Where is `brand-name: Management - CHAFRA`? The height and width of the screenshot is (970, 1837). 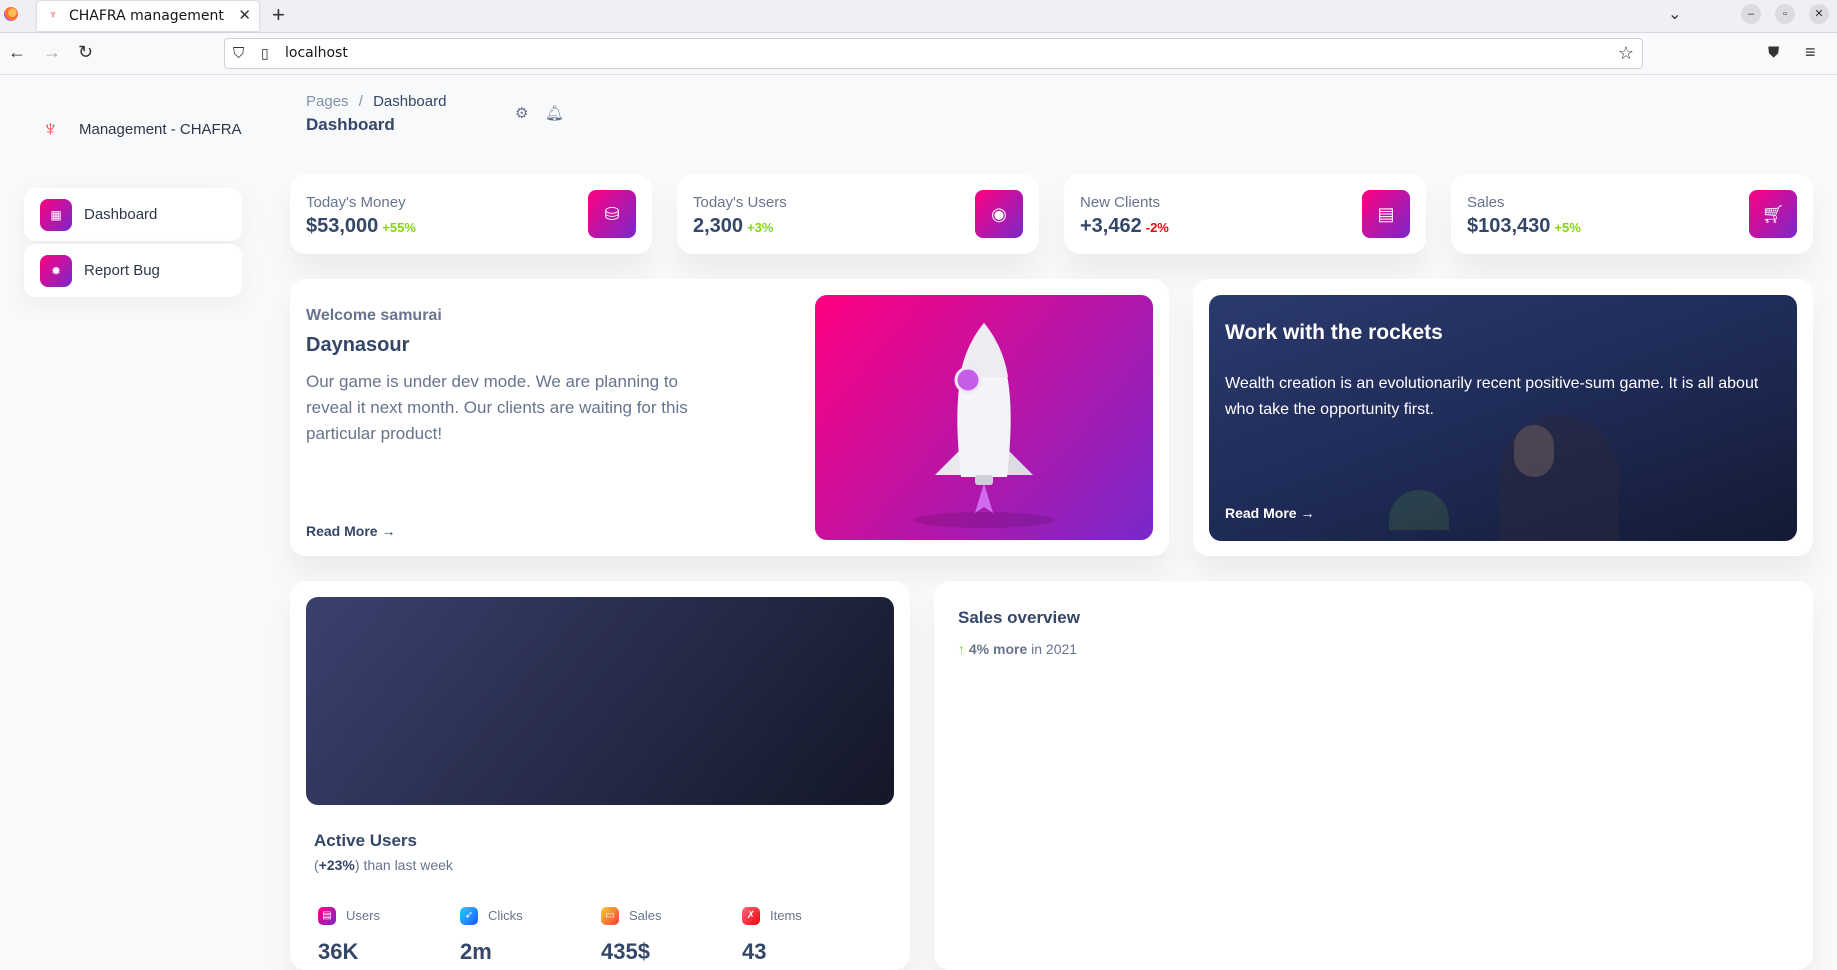
brand-name: Management - CHAFRA is located at coordinates (160, 129).